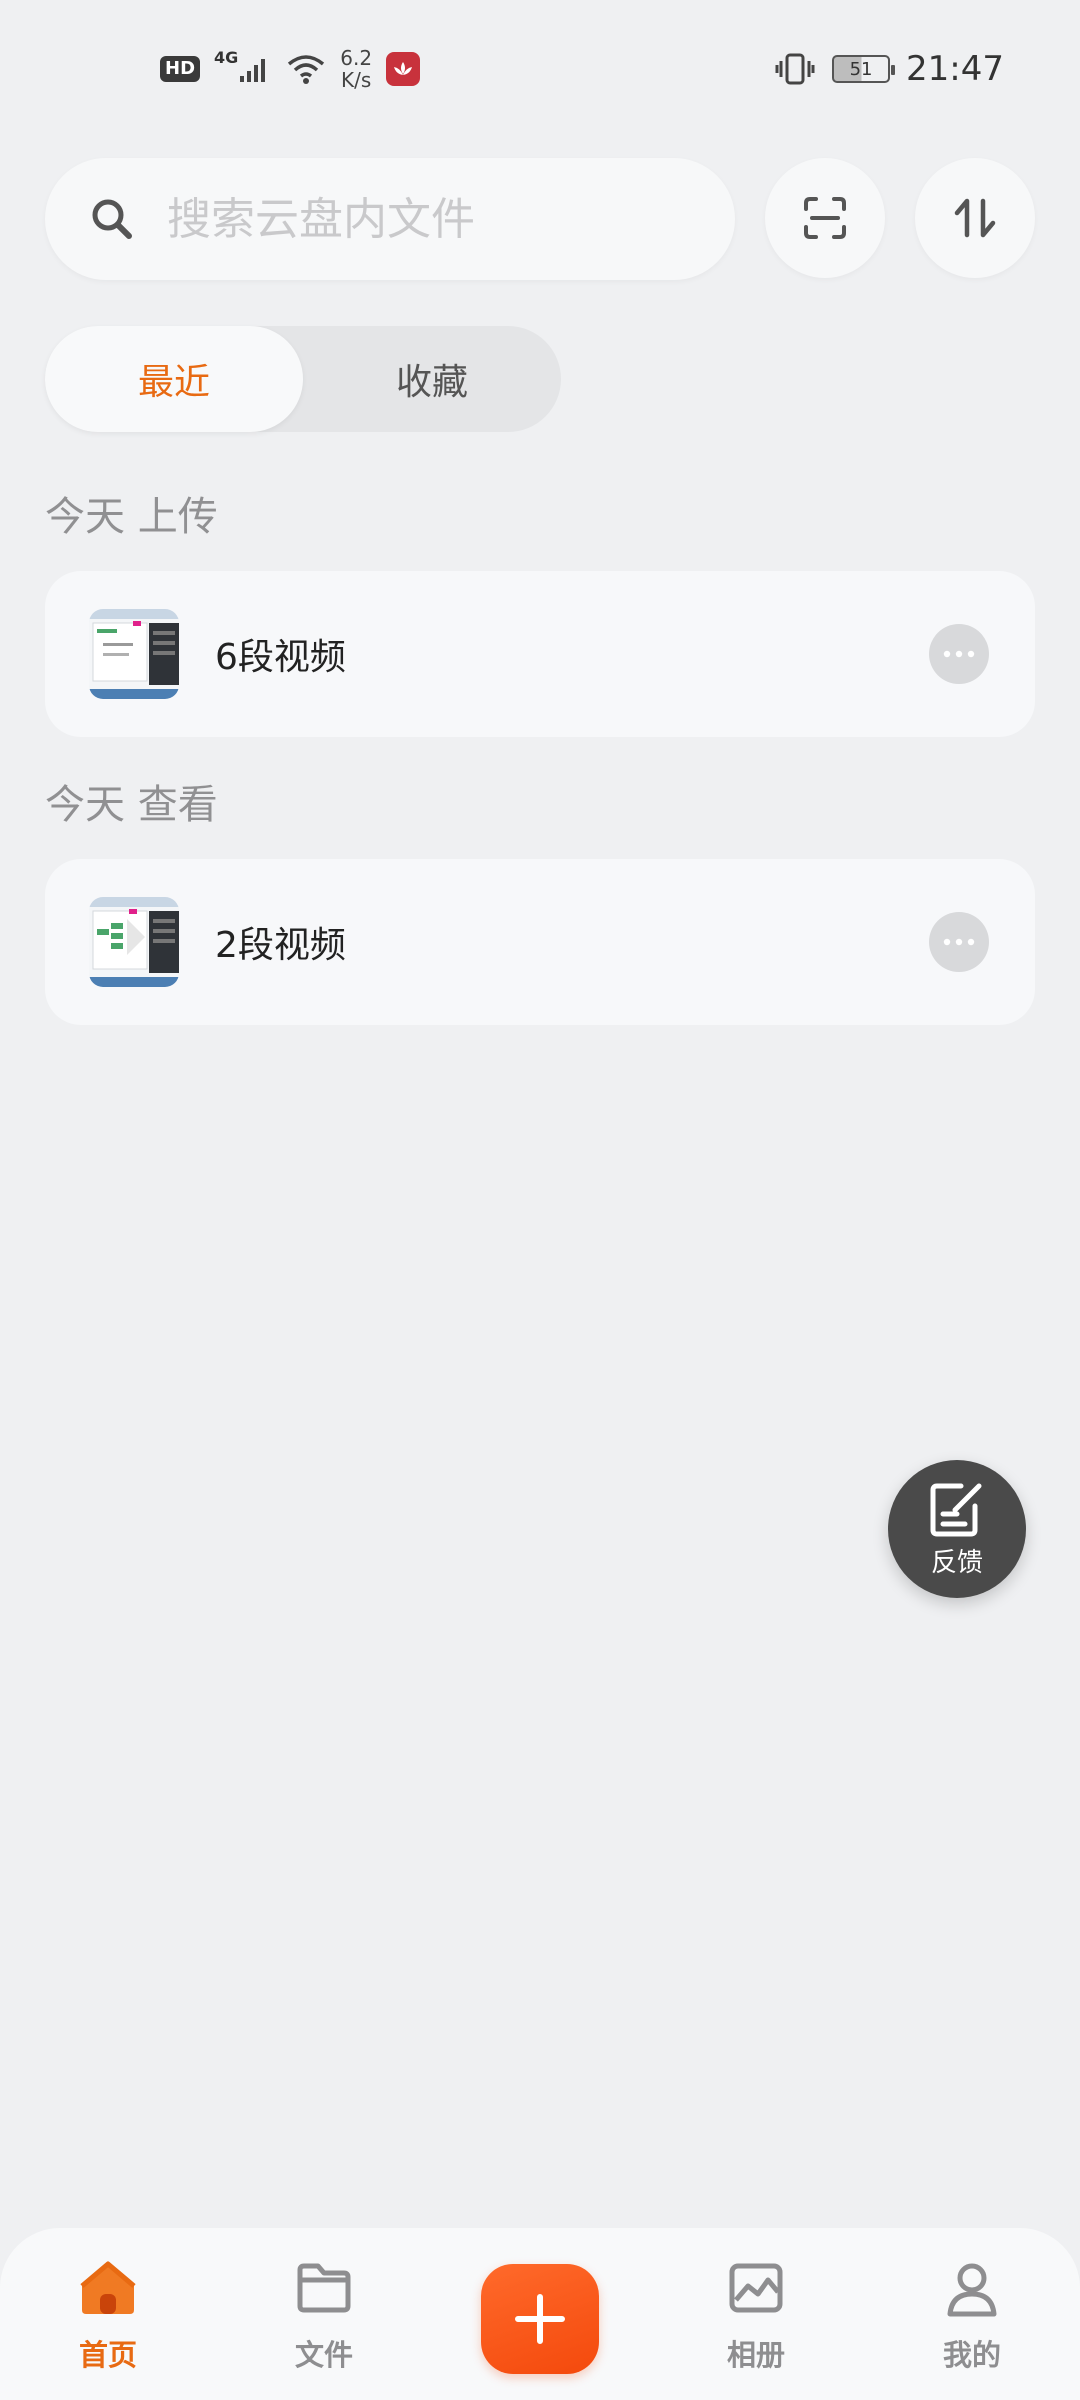  What do you see at coordinates (403, 69) in the screenshot?
I see `lotus-app-icon` at bounding box center [403, 69].